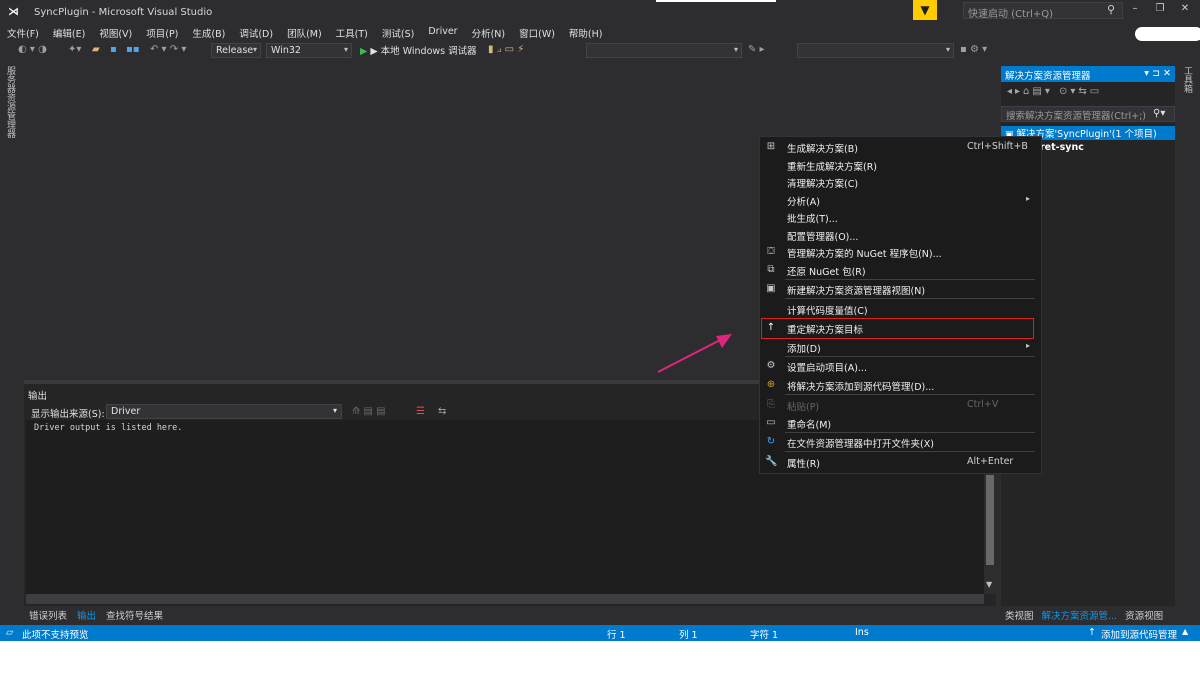 Image resolution: width=1200 pixels, height=675 pixels. Describe the element at coordinates (716, 1) in the screenshot. I see `title-strip` at that location.